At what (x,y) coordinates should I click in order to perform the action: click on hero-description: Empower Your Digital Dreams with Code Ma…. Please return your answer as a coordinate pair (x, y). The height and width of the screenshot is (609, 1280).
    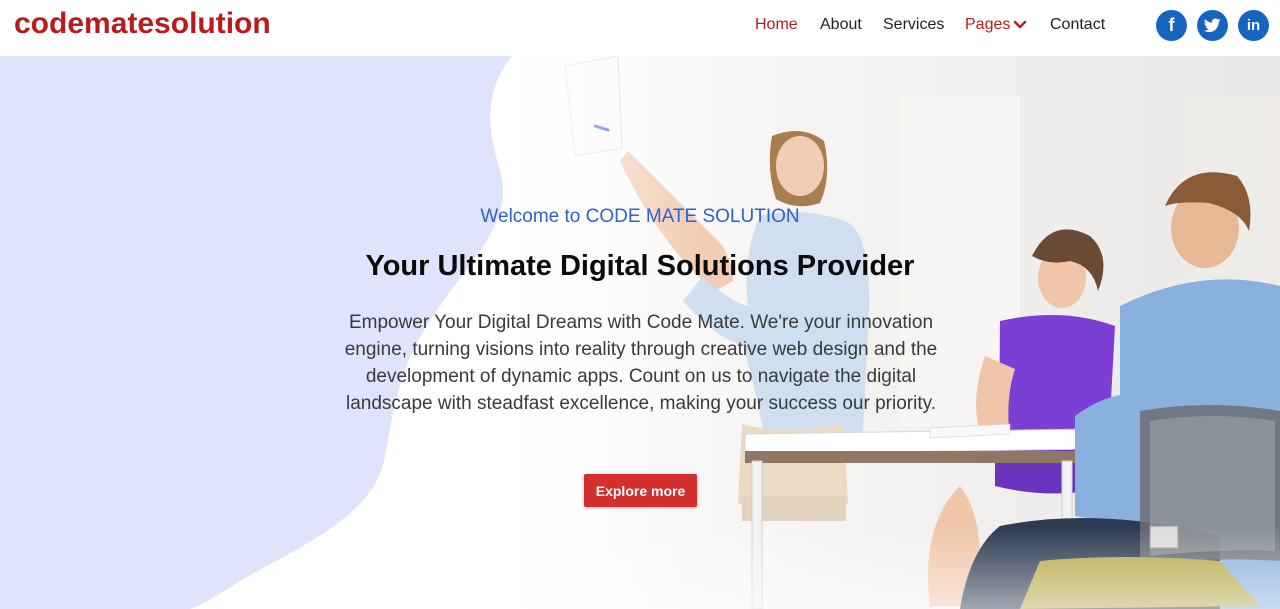
    Looking at the image, I should click on (641, 363).